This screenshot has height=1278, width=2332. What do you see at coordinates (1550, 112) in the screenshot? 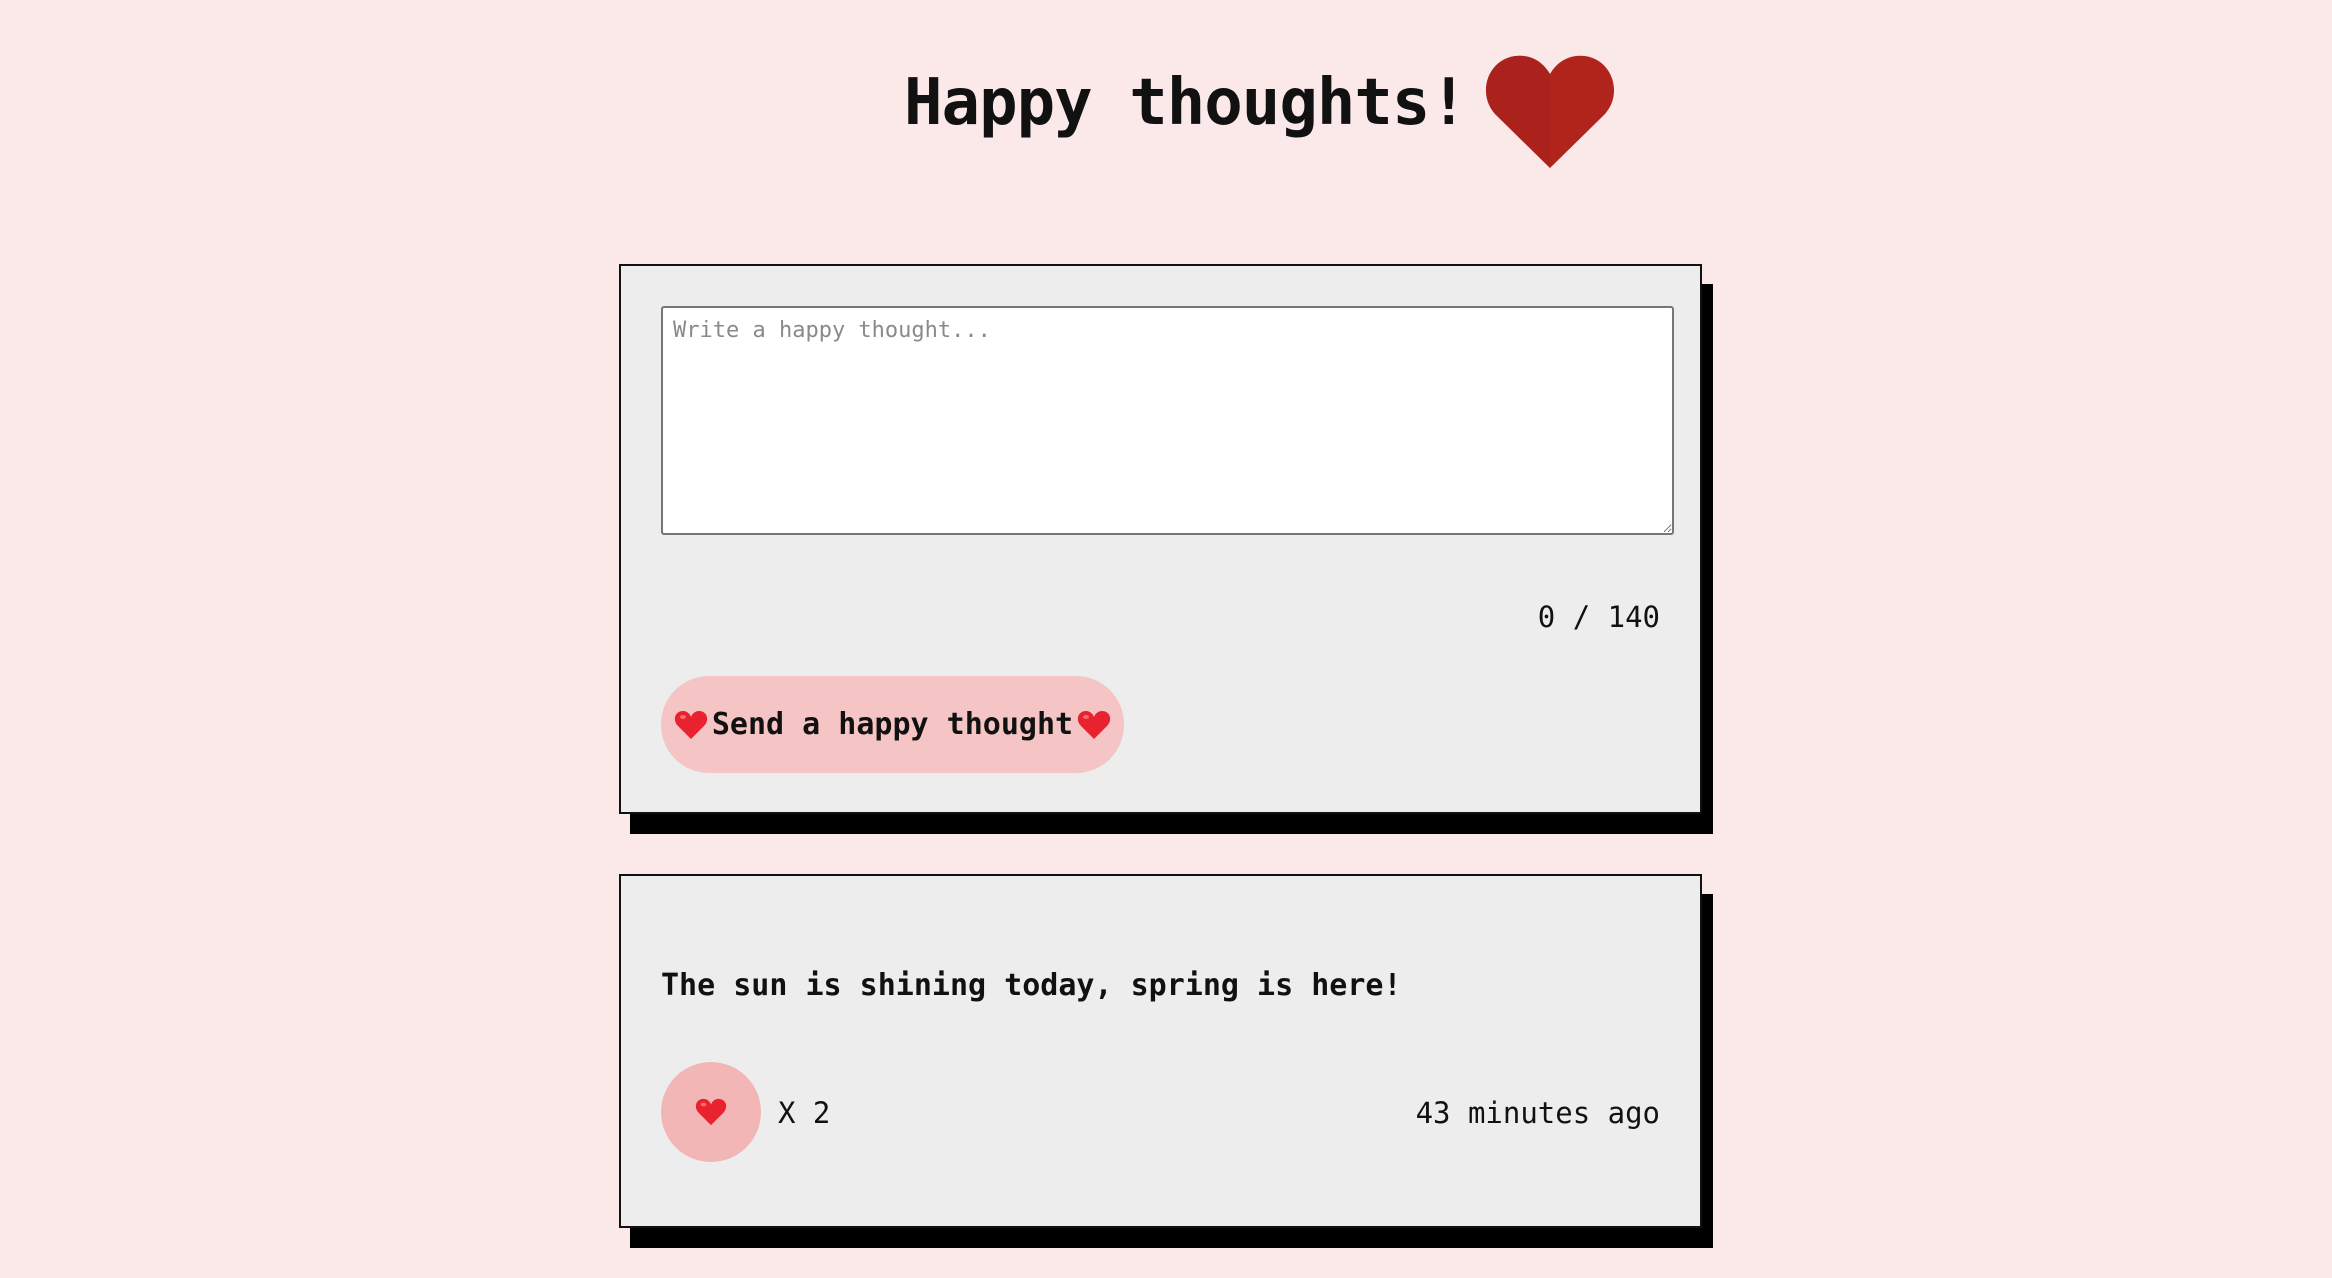
I see `heart-icon` at bounding box center [1550, 112].